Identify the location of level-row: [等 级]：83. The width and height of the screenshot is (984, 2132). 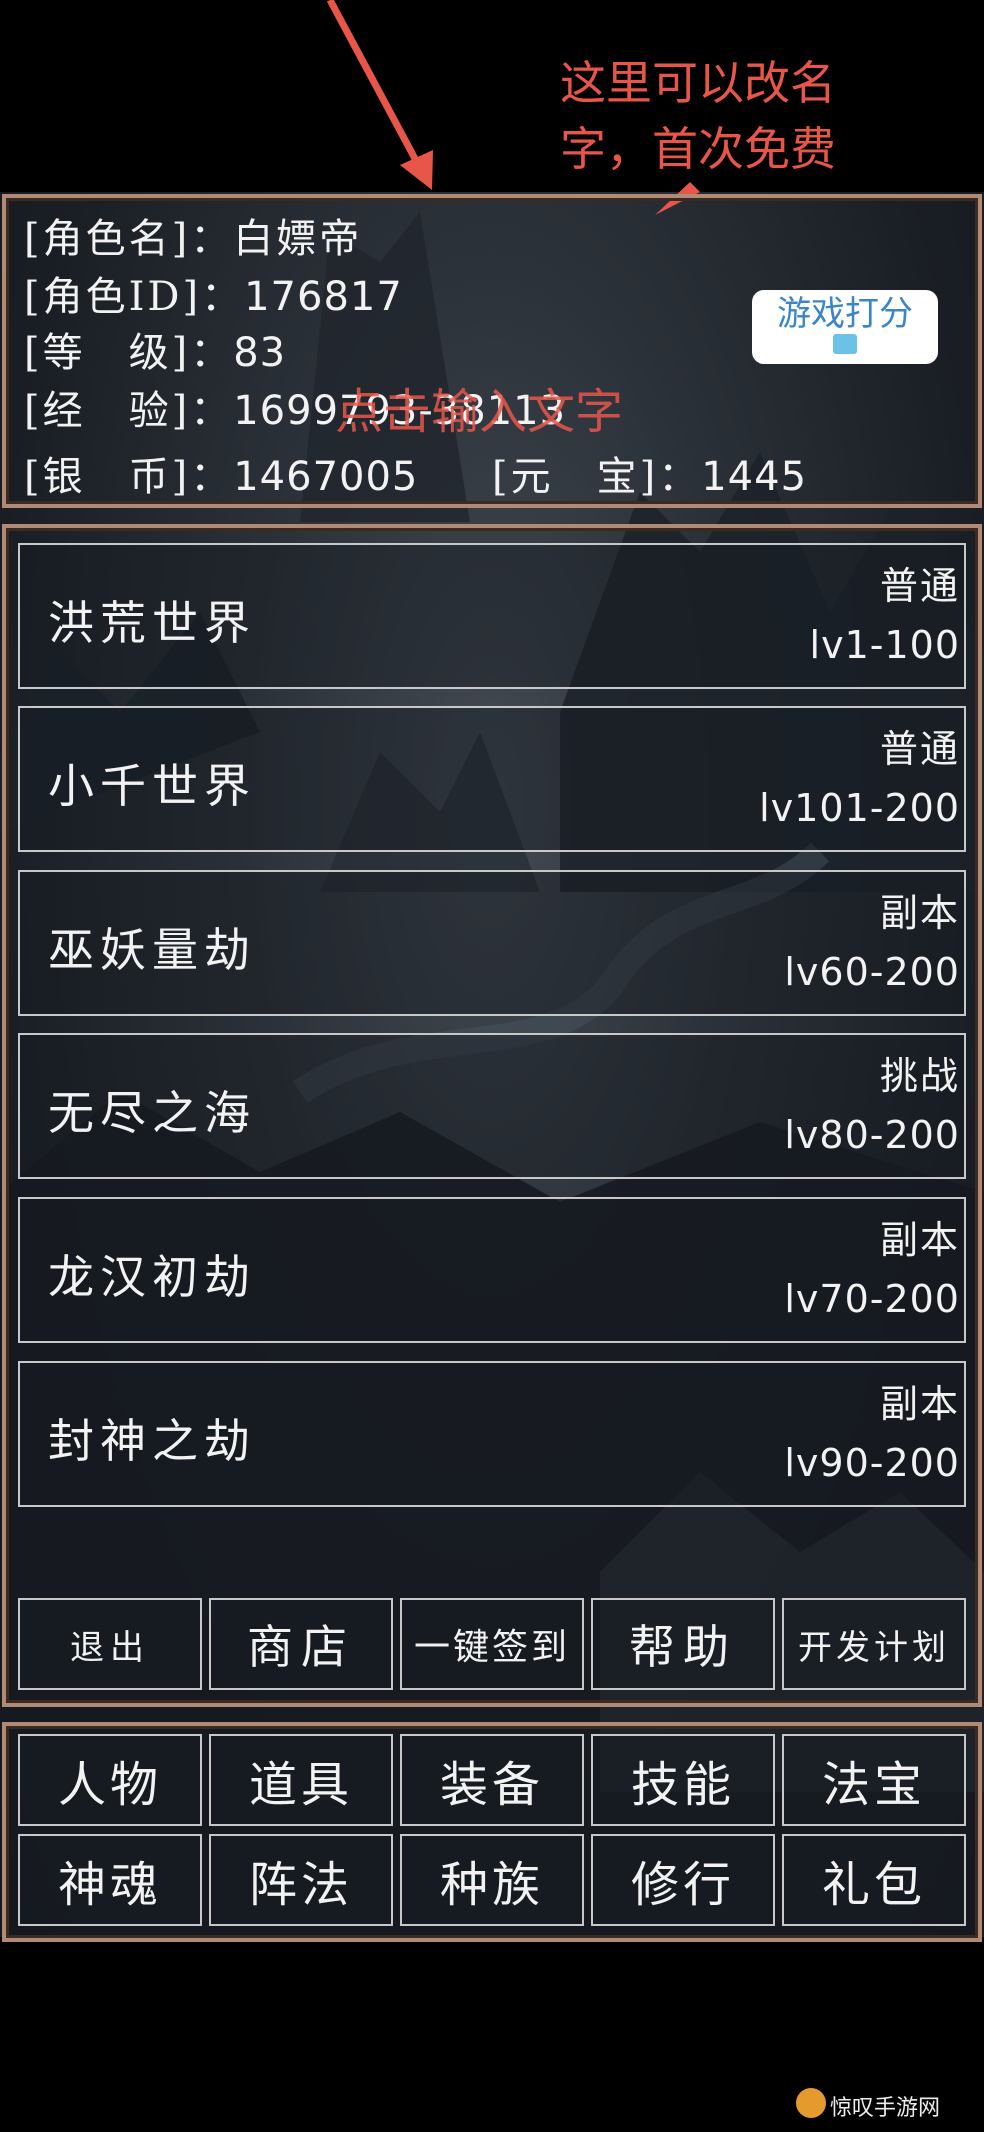
(155, 349).